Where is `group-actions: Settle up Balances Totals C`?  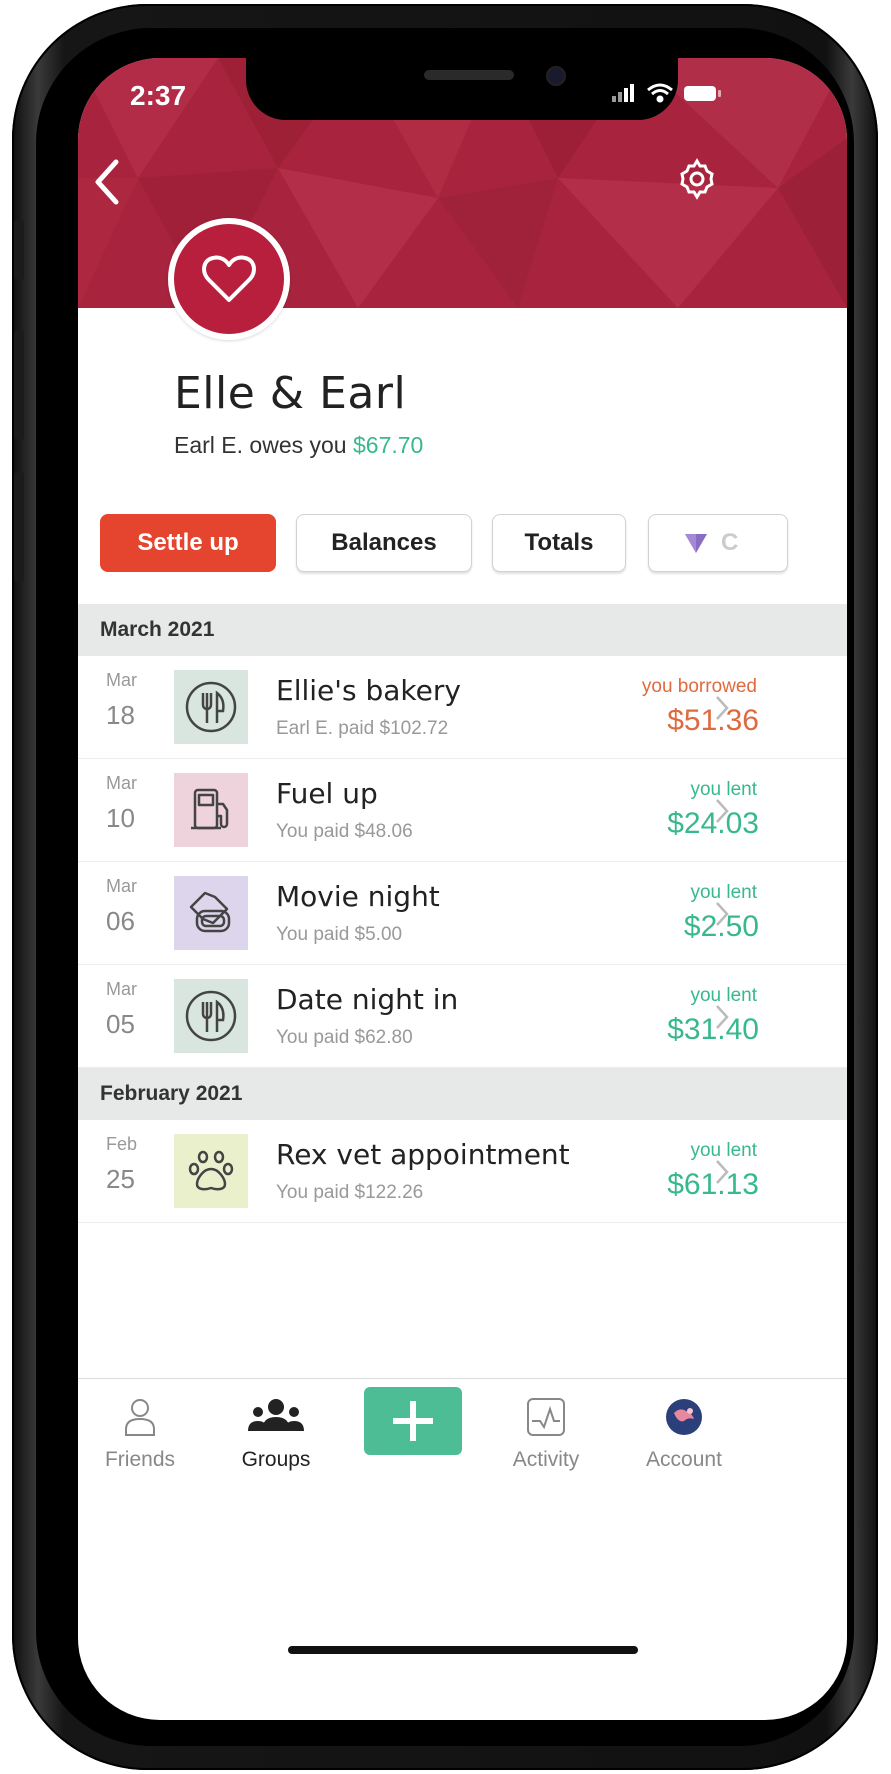 group-actions: Settle up Balances Totals C is located at coordinates (473, 545).